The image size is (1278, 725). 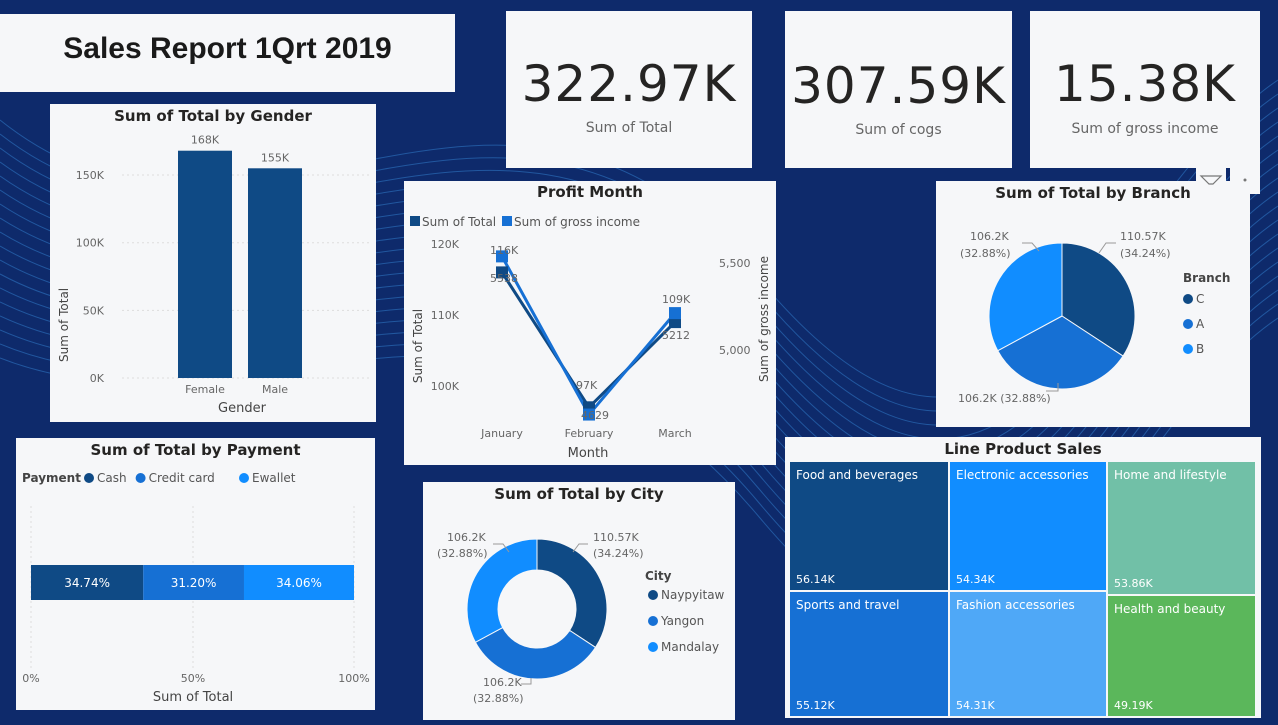 What do you see at coordinates (595, 415) in the screenshot?
I see `data-label-gross: 4629` at bounding box center [595, 415].